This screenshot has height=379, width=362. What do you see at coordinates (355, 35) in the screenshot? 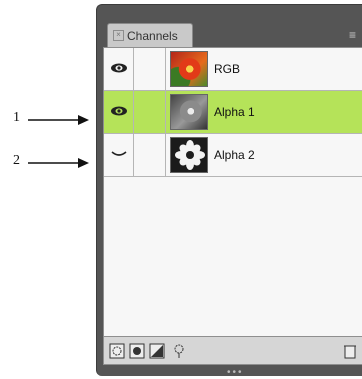
I see `panel-menu-icon: ≡` at bounding box center [355, 35].